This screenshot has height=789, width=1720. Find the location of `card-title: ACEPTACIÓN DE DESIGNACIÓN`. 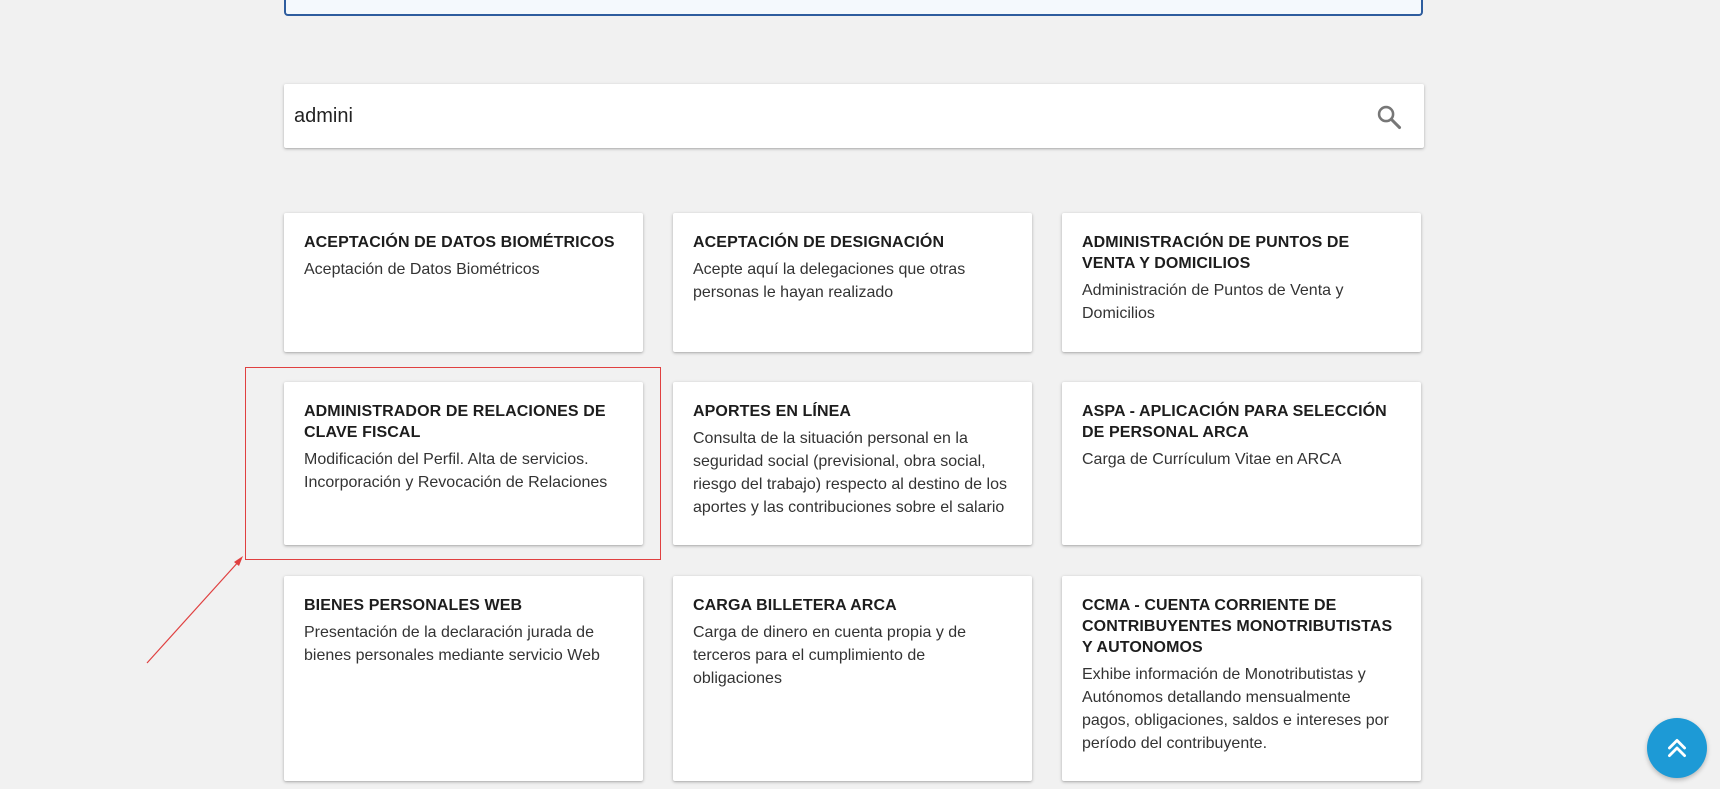

card-title: ACEPTACIÓN DE DESIGNACIÓN is located at coordinates (819, 242).